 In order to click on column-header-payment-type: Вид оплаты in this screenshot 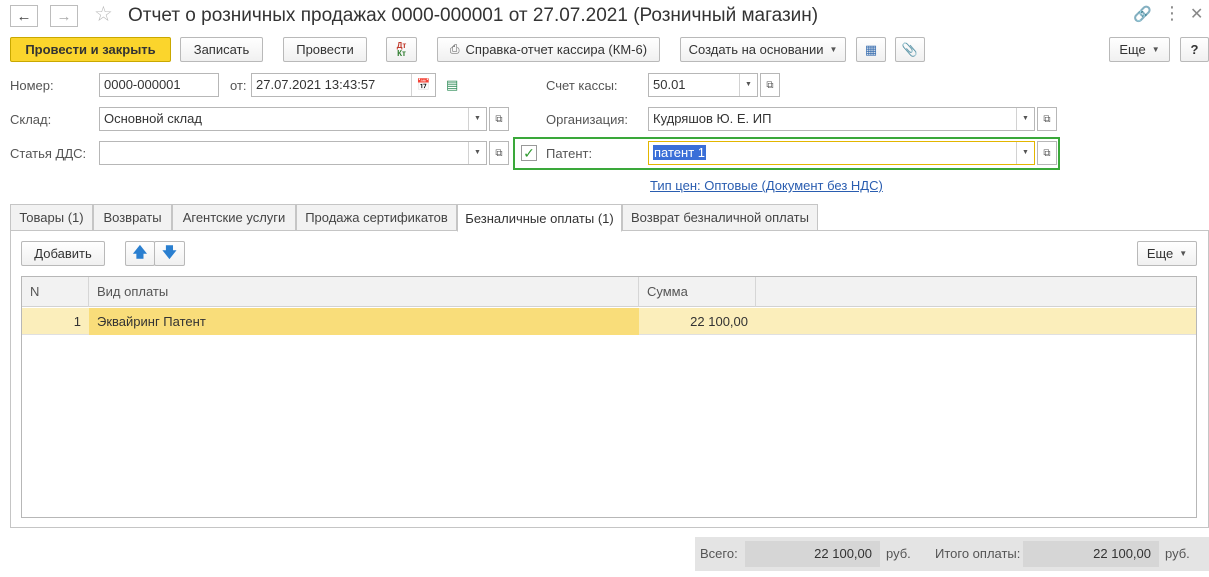, I will do `click(364, 292)`.